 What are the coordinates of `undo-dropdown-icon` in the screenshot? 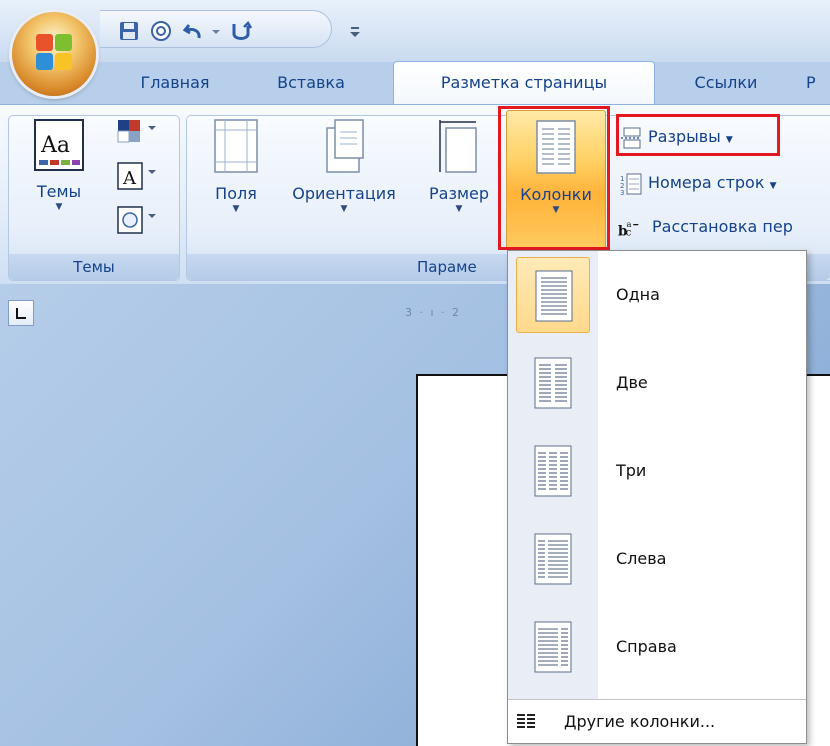 It's located at (216, 31).